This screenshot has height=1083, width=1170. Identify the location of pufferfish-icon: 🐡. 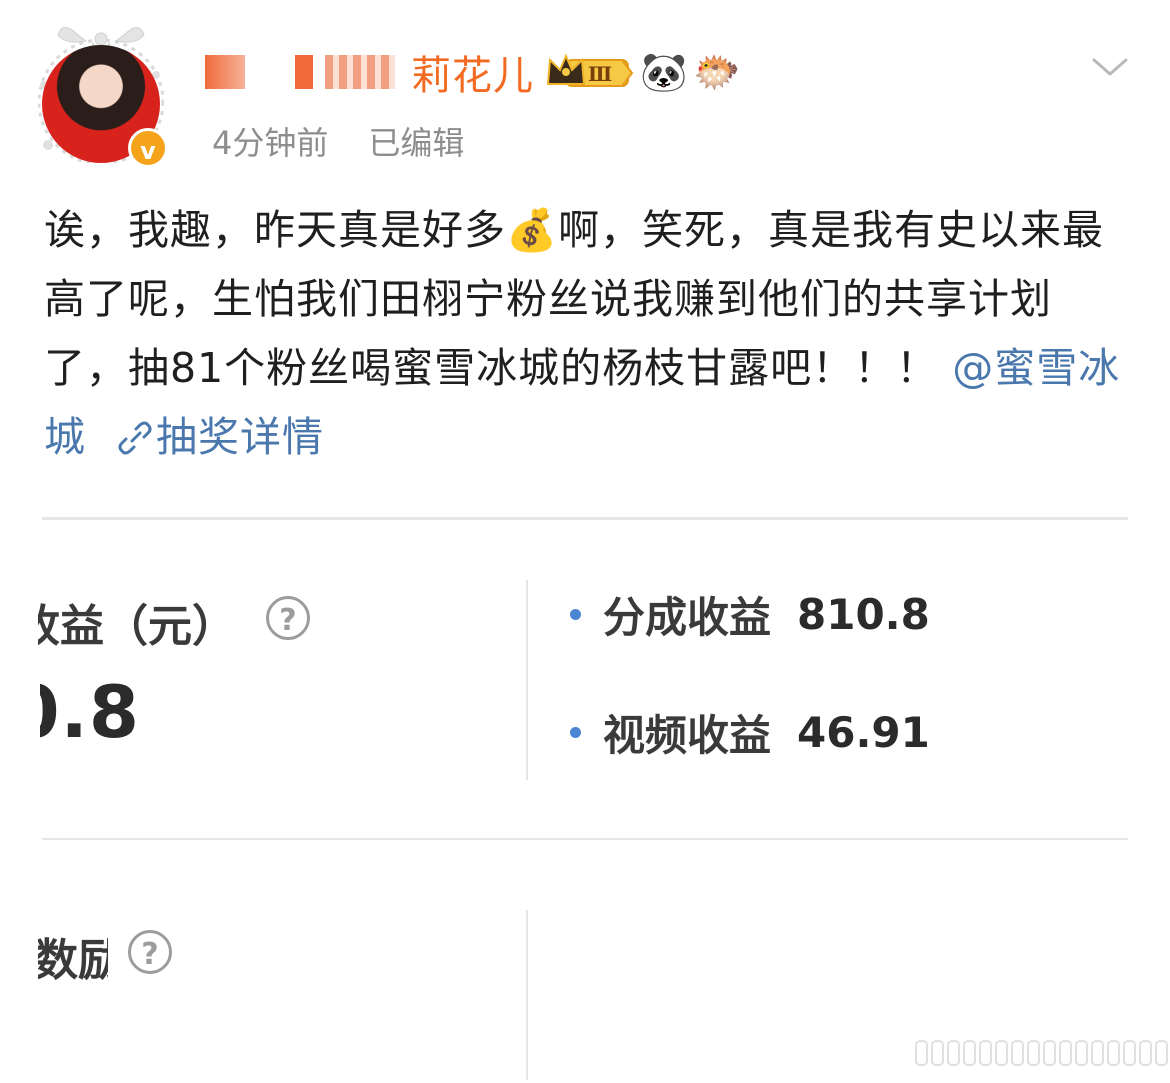
(717, 72).